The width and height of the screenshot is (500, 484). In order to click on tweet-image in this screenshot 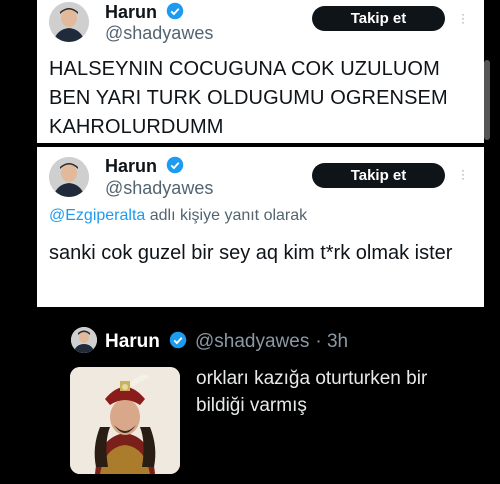, I will do `click(125, 420)`.